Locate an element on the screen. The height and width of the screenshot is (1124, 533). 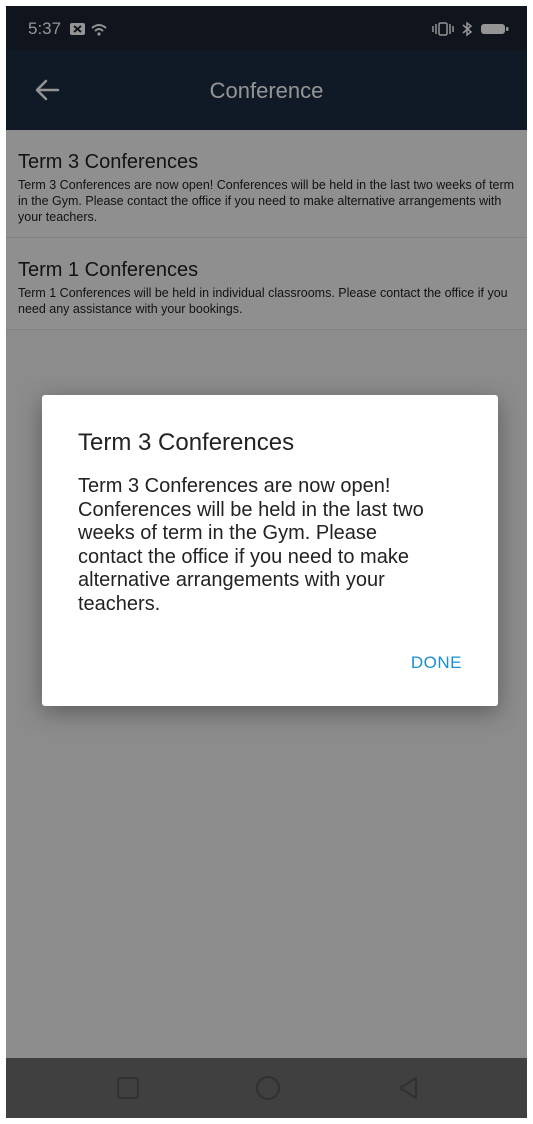
done-button: DONE is located at coordinates (436, 663).